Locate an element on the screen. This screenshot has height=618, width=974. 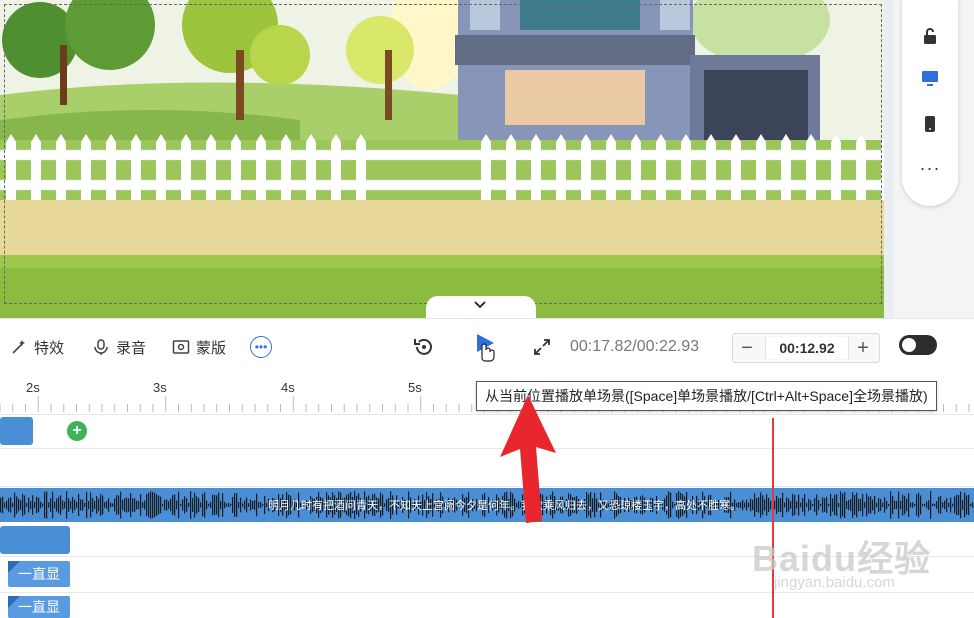
tick-label: 2s is located at coordinates (33, 387).